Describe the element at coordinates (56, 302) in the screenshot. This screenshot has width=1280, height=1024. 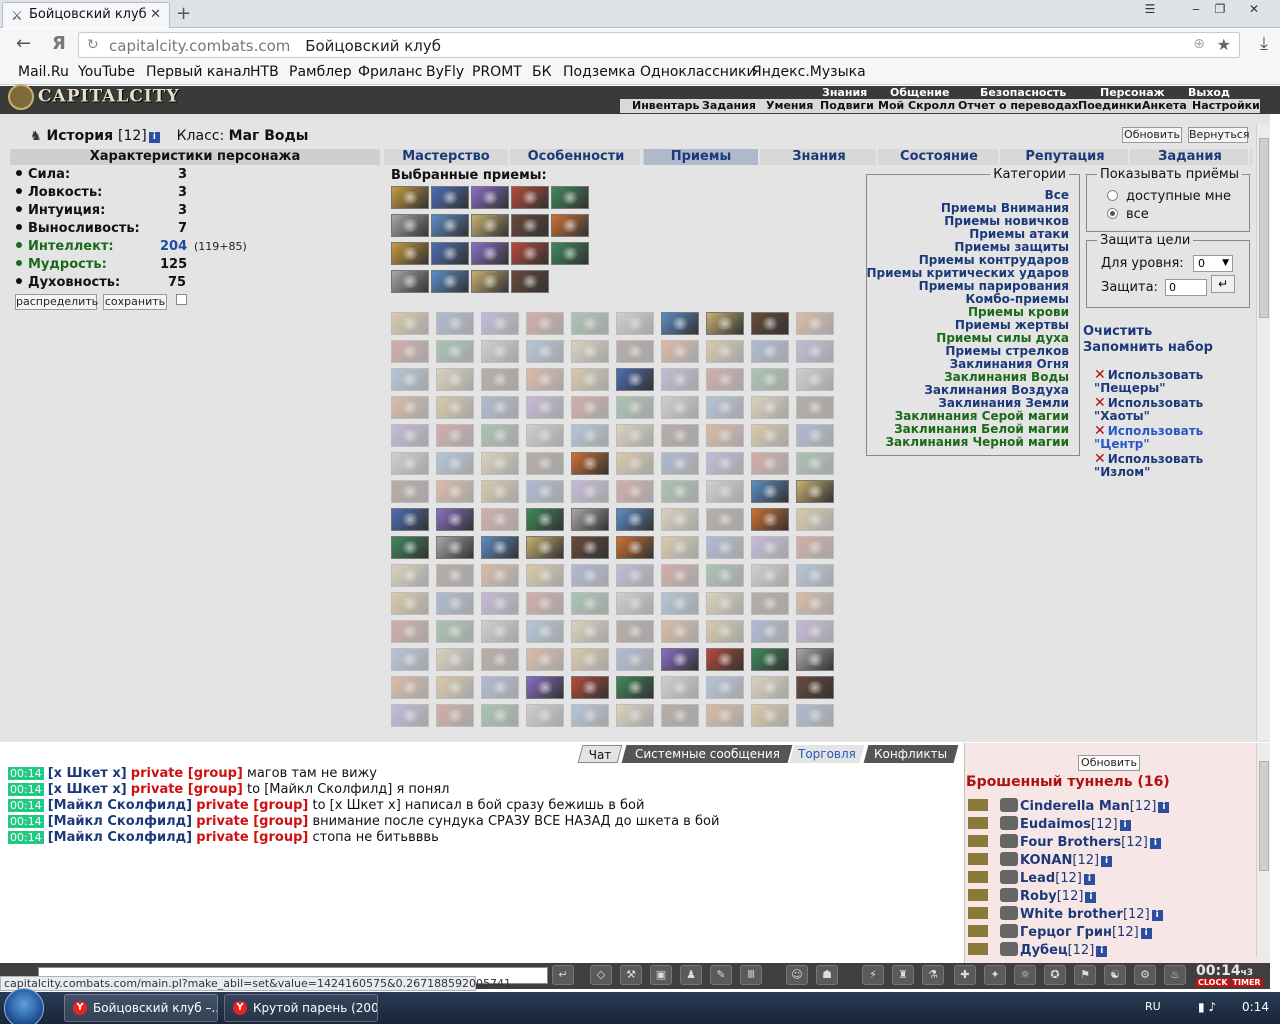
I see `distribute-button: распределить` at that location.